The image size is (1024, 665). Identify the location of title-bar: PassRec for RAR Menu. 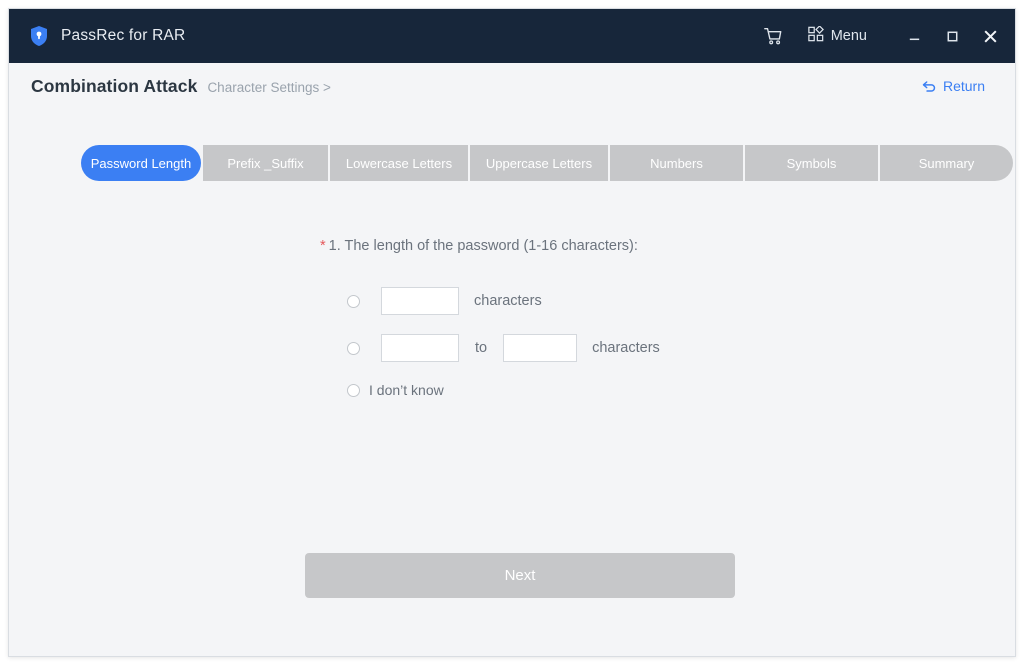
(512, 36).